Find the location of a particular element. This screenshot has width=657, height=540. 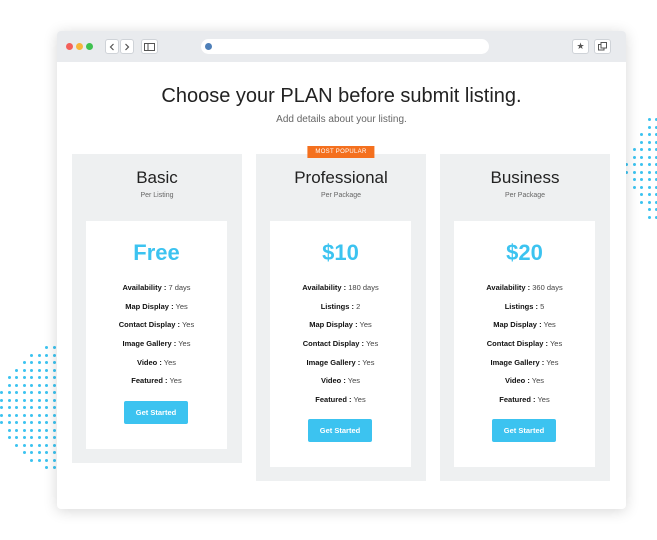

feature-value: 180 days is located at coordinates (363, 287).